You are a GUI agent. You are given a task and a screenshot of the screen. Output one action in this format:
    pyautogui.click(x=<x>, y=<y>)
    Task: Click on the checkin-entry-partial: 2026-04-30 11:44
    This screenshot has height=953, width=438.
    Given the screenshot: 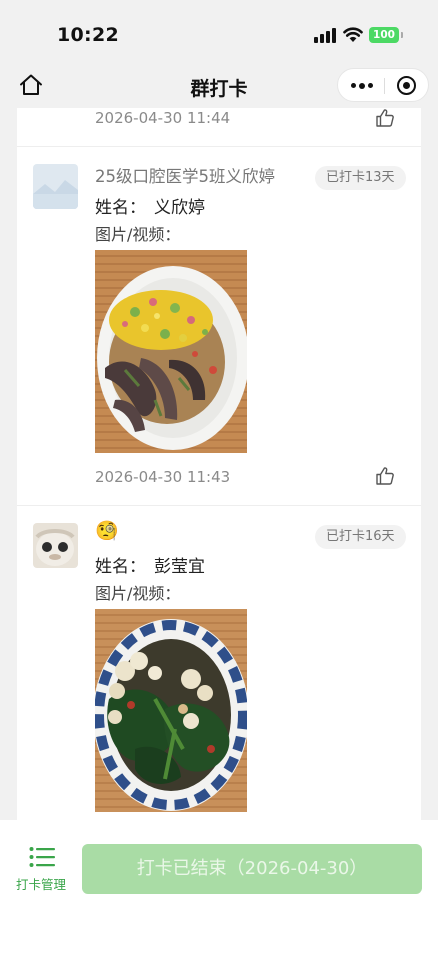 What is the action you would take?
    pyautogui.click(x=219, y=127)
    